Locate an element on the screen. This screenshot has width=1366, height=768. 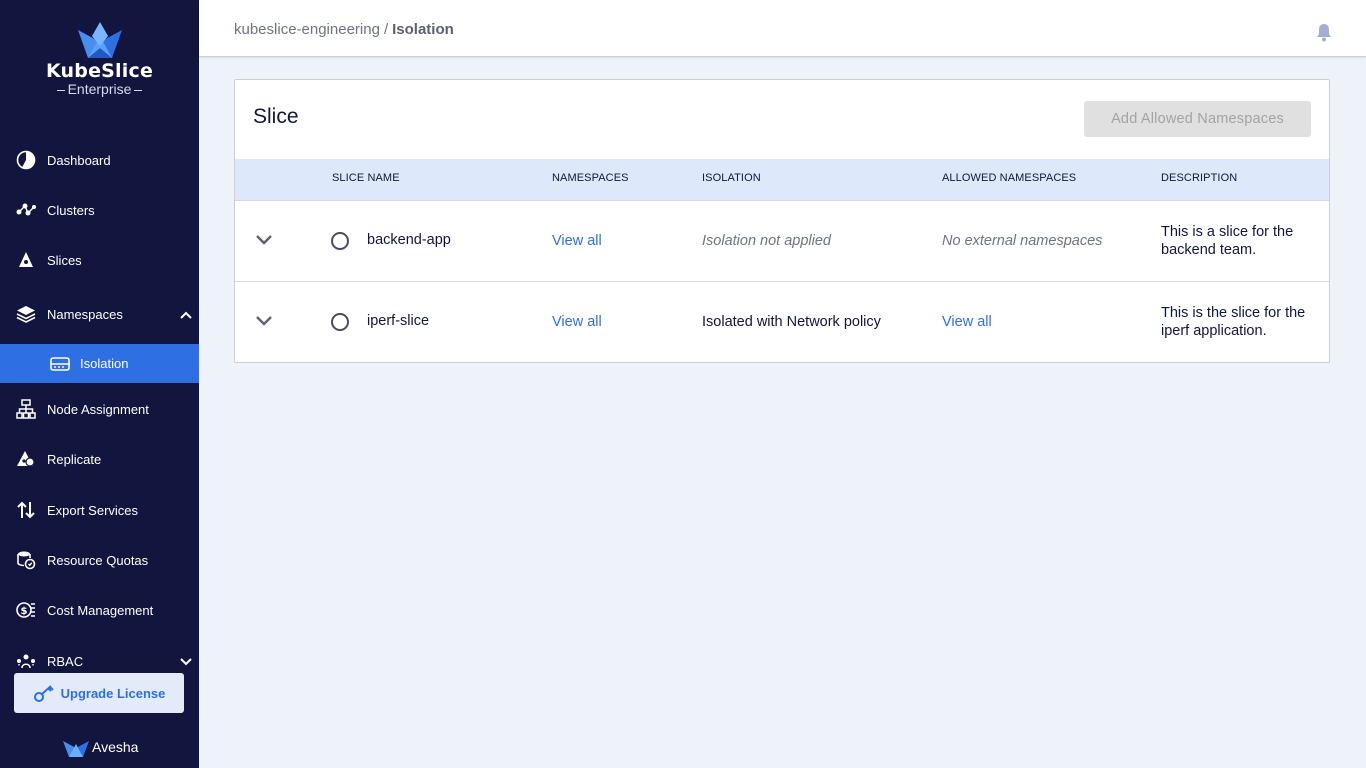
avesha-text: Avesha is located at coordinates (115, 747).